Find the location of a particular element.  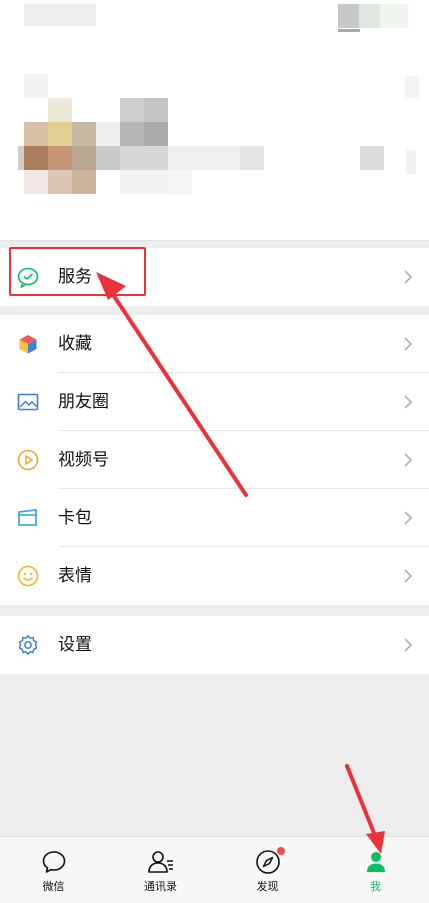

contacts-icon is located at coordinates (160, 862).